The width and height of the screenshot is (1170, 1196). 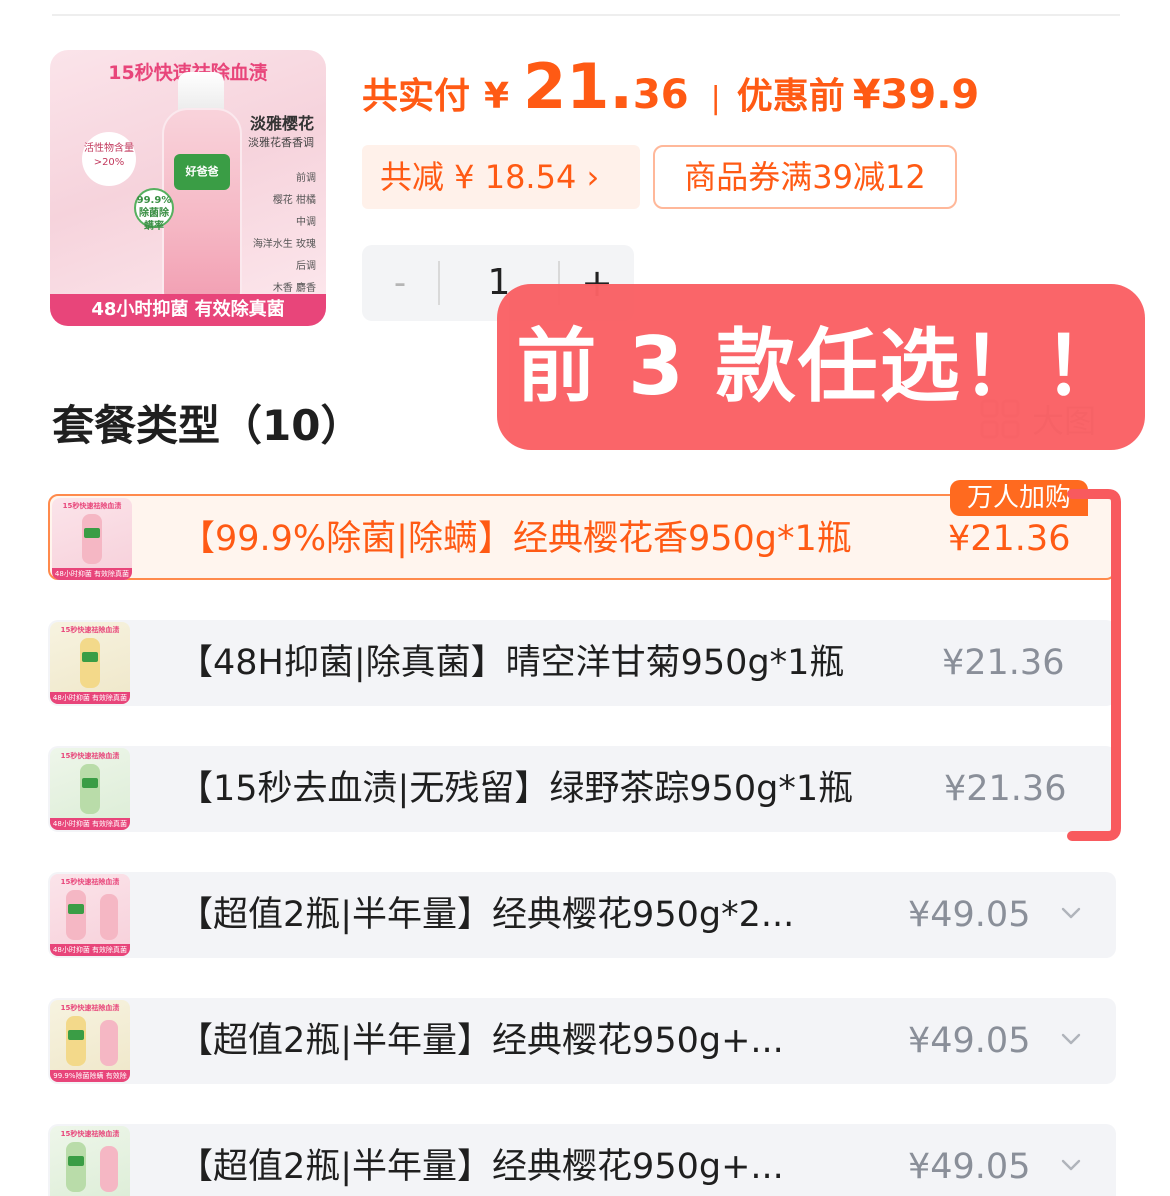 I want to click on decrement-button: -, so click(x=400, y=283).